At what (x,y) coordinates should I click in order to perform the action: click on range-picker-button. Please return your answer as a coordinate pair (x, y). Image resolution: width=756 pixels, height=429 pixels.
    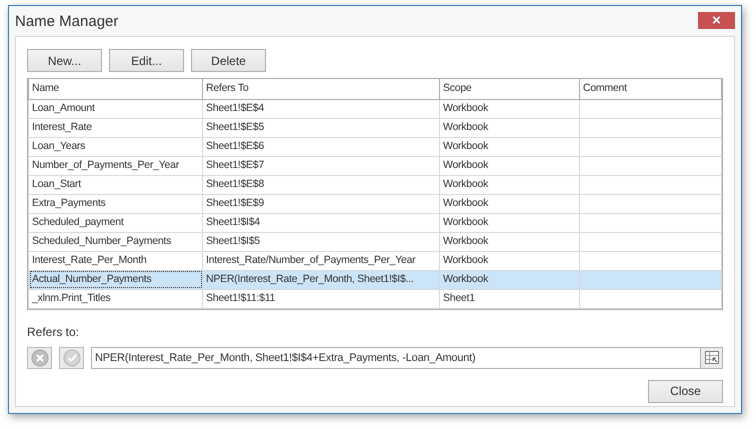
    Looking at the image, I should click on (711, 357).